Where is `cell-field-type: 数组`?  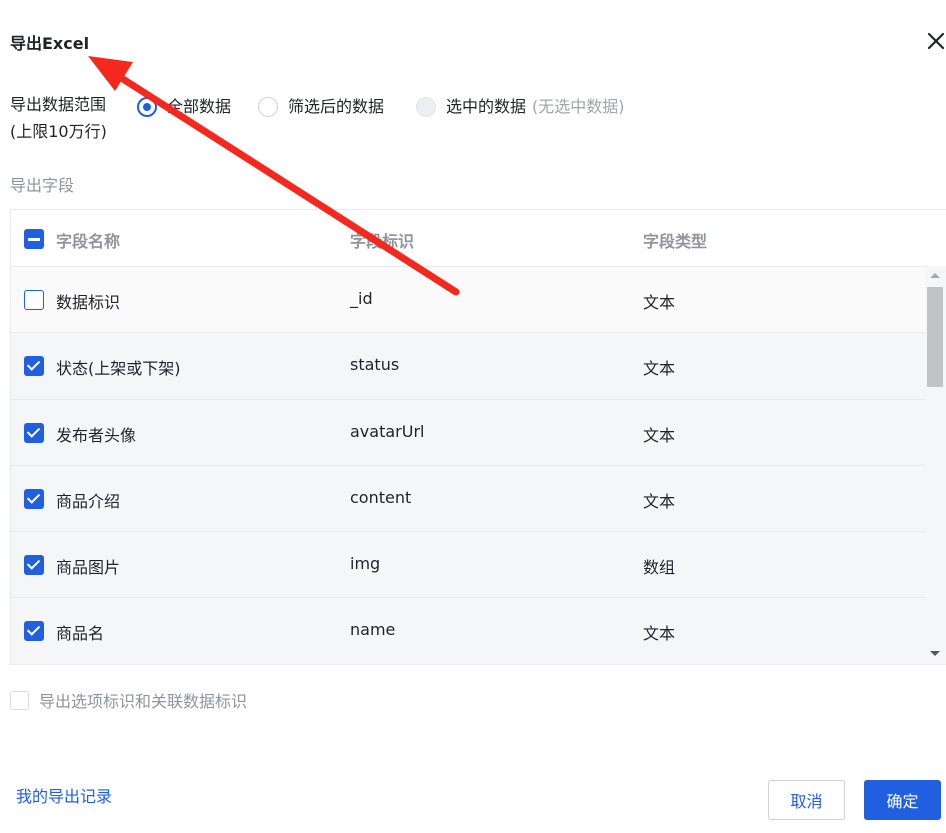
cell-field-type: 数组 is located at coordinates (659, 568).